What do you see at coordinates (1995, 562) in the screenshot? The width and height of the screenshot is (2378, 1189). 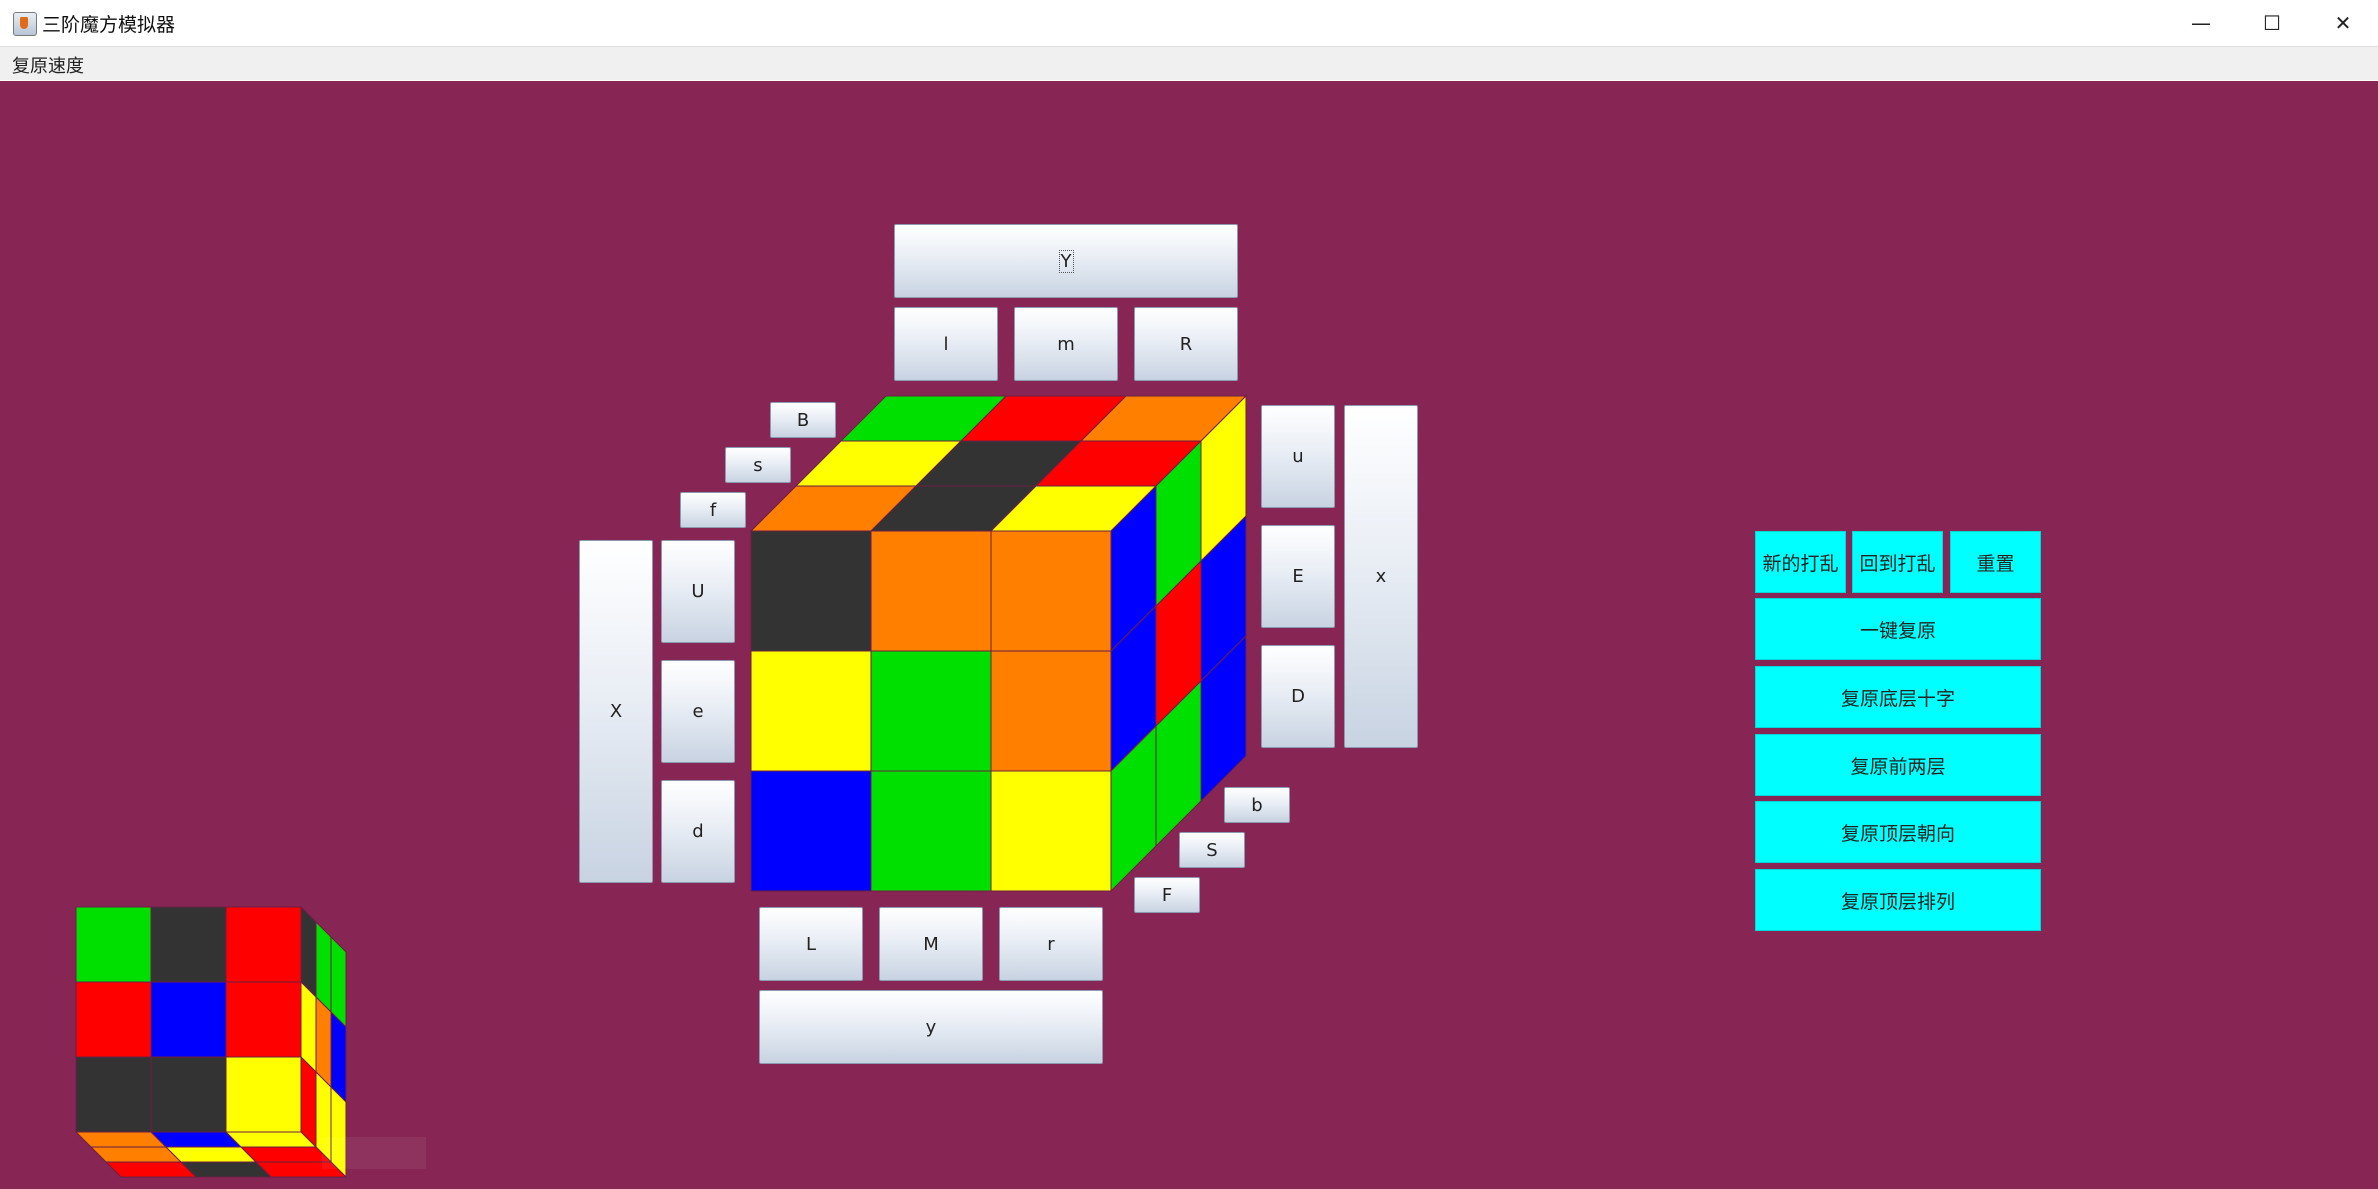 I see `reset-button: 重置` at bounding box center [1995, 562].